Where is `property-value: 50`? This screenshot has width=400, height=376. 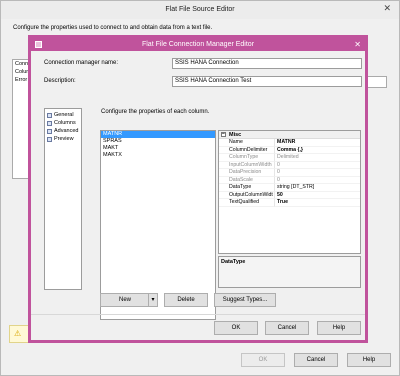 property-value: 50 is located at coordinates (317, 195).